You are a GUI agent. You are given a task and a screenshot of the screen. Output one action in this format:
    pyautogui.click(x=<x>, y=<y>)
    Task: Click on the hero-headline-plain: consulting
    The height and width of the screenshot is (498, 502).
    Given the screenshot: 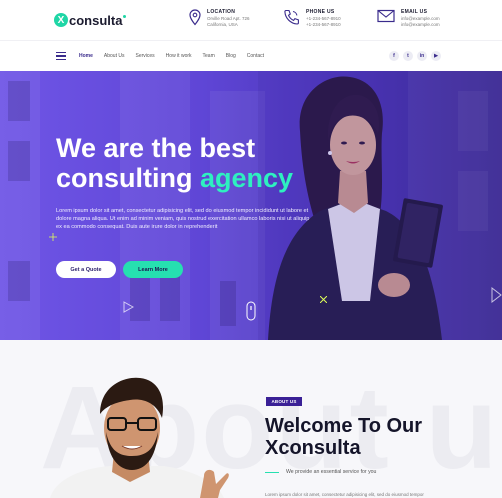 What is the action you would take?
    pyautogui.click(x=128, y=178)
    